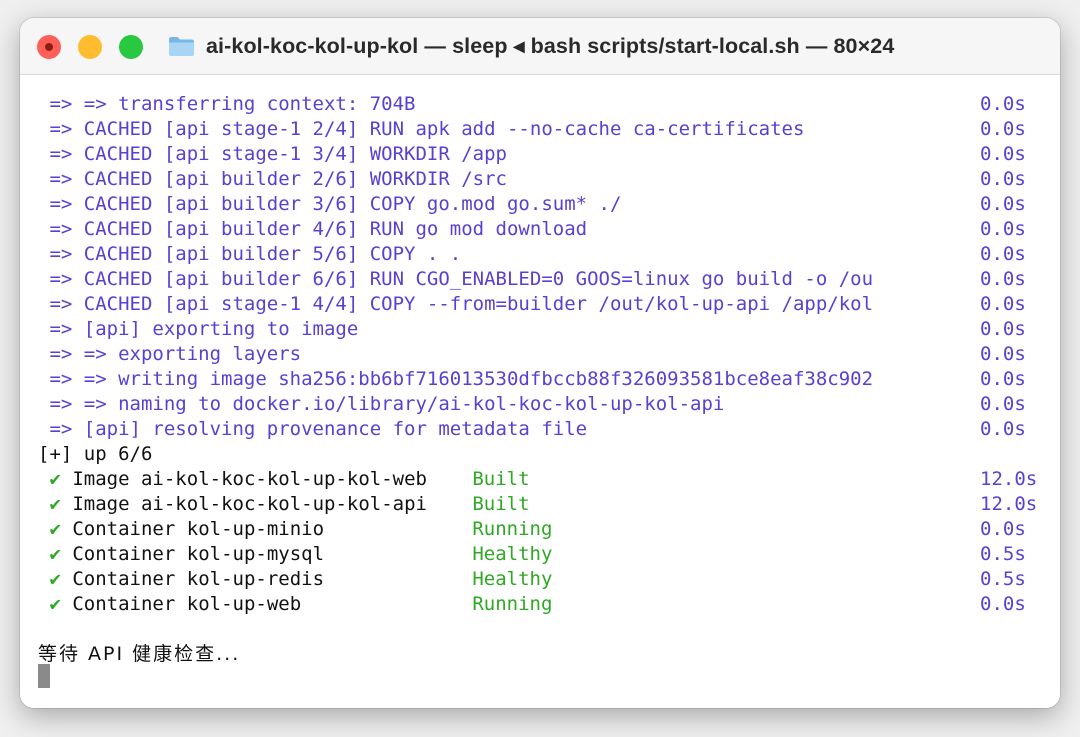 This screenshot has height=737, width=1080. What do you see at coordinates (187, 604) in the screenshot?
I see `service-name: Container kol-up-web` at bounding box center [187, 604].